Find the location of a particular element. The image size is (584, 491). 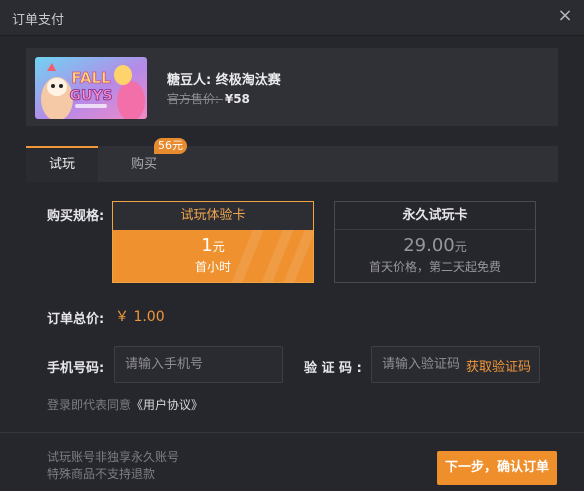

purchase-mode-tabs: 试玩 购买 56元 is located at coordinates (292, 160).